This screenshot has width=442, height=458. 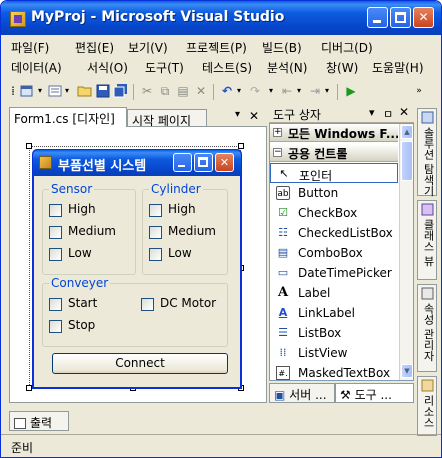 What do you see at coordinates (334, 233) in the screenshot?
I see `toolbox-item-checkedlistbox: ☷ CheckedListBox` at bounding box center [334, 233].